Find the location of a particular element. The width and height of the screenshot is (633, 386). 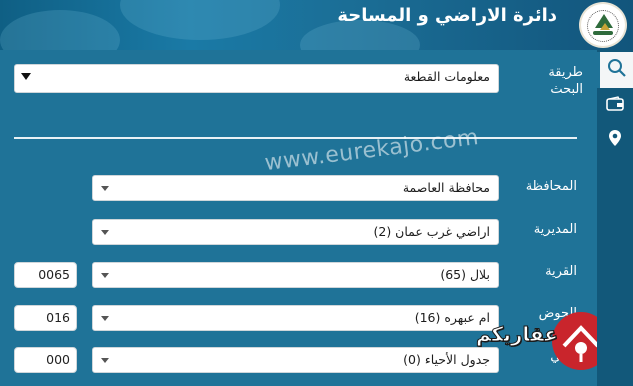

directorate-select: اراضي غرب عمان (2) is located at coordinates (295, 232).